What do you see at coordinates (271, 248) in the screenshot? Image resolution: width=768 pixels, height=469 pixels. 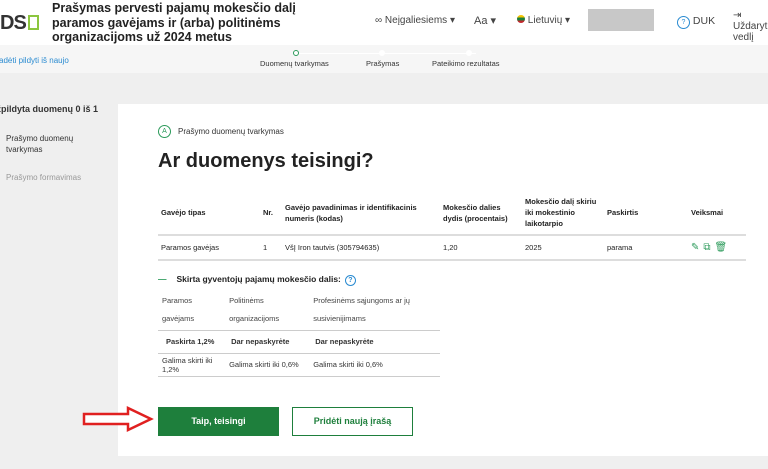 I see `cell: 1` at bounding box center [271, 248].